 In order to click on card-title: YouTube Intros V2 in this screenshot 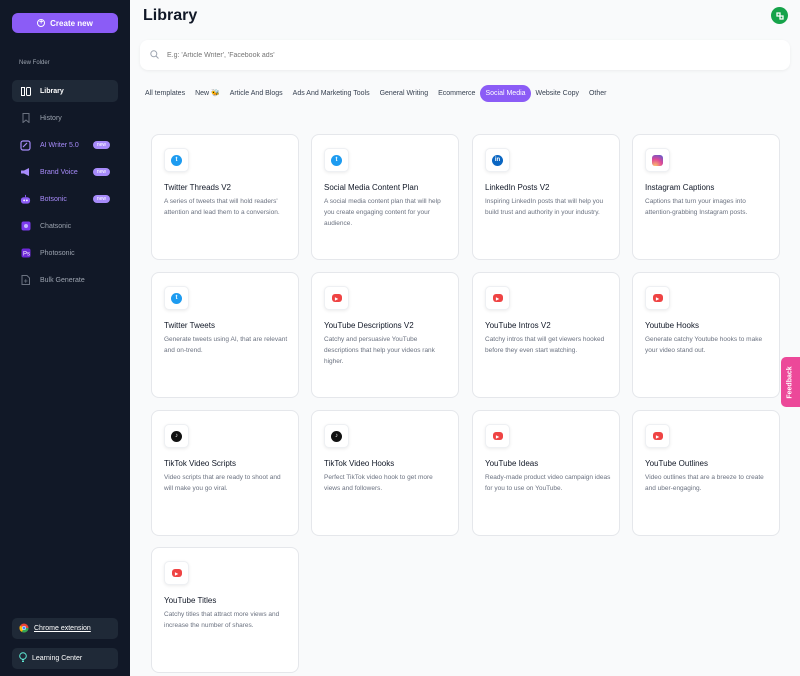, I will do `click(518, 325)`.